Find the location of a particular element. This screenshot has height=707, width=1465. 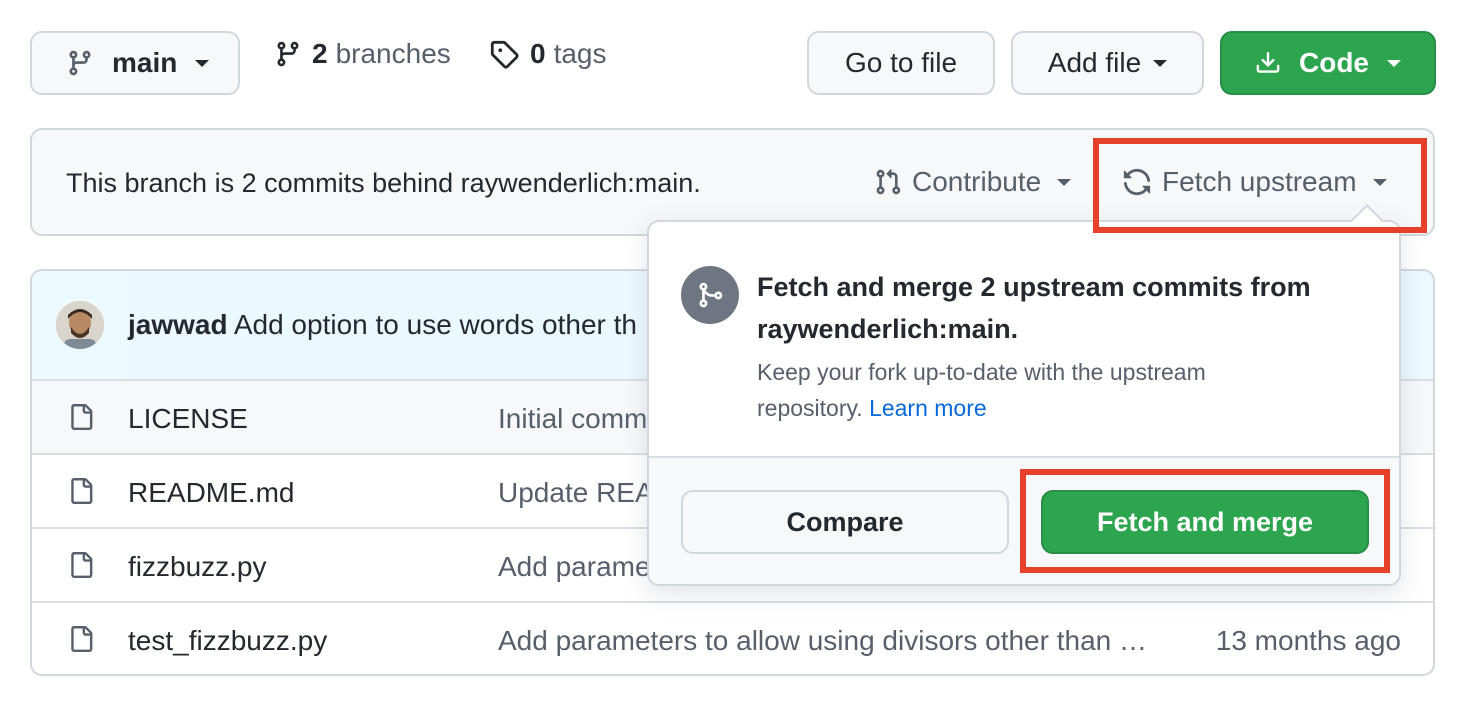

file-name: fizzbuzz.py is located at coordinates (197, 567).